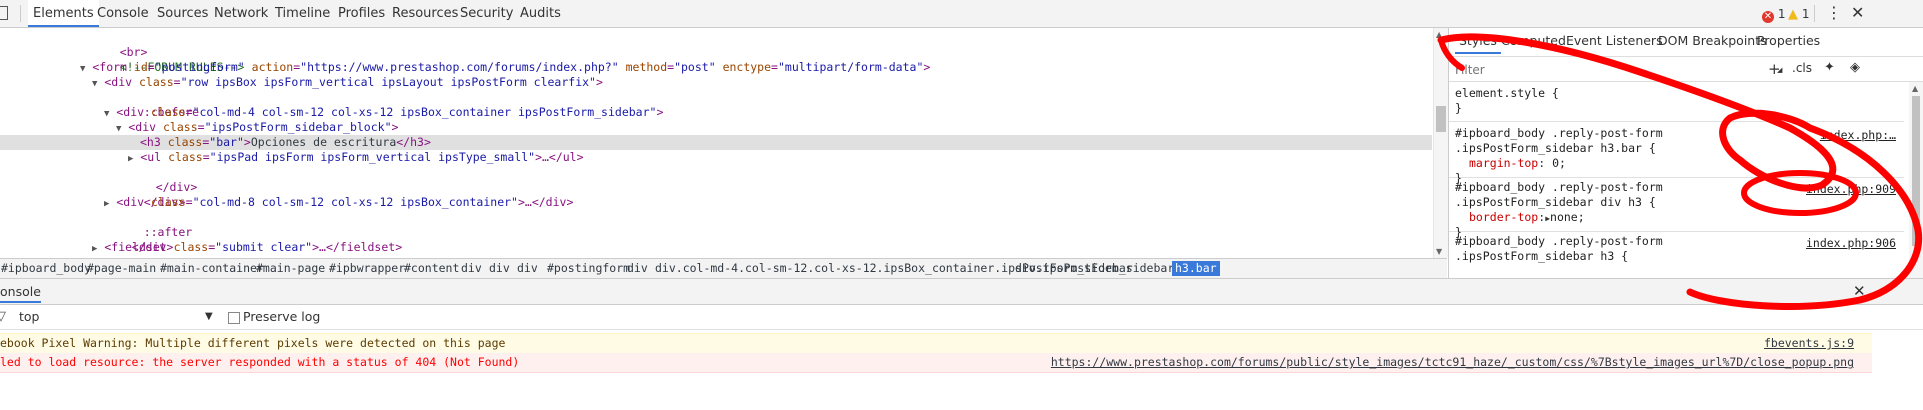  Describe the element at coordinates (302, 13) in the screenshot. I see `tab-timeline: Timeline` at that location.